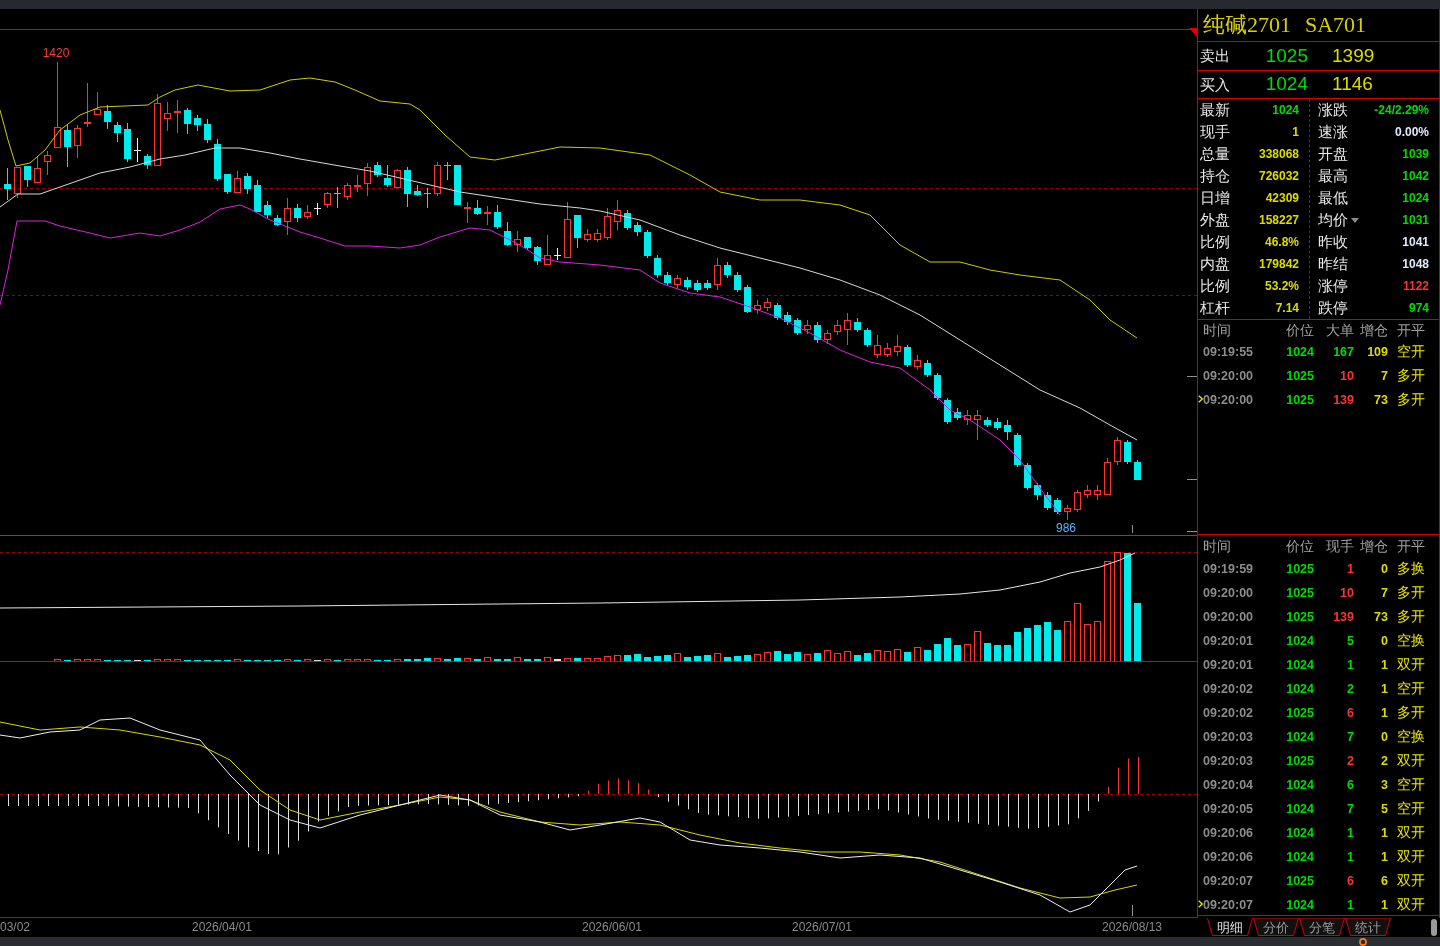 The height and width of the screenshot is (946, 1440). I want to click on stat-value: 46.8%, so click(1281, 242).